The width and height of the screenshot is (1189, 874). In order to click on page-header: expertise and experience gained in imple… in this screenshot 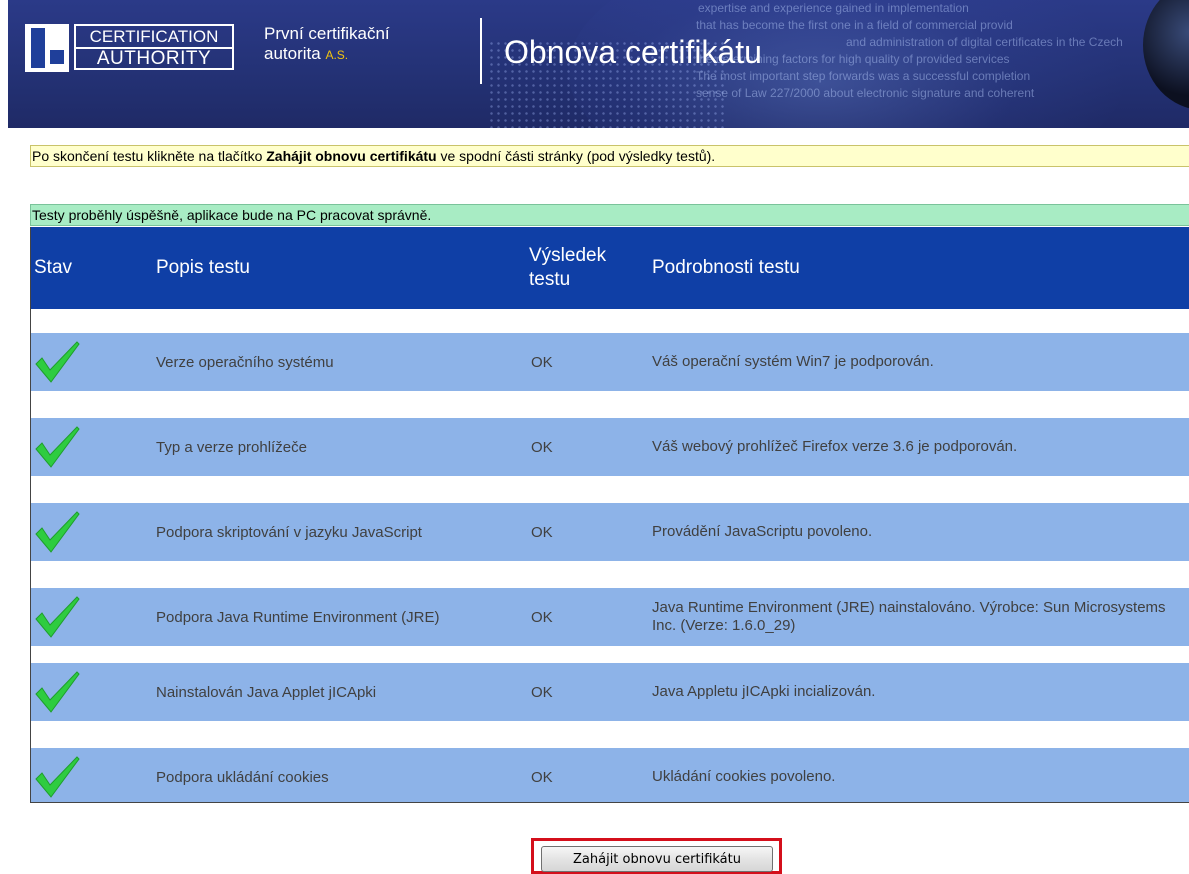, I will do `click(598, 64)`.